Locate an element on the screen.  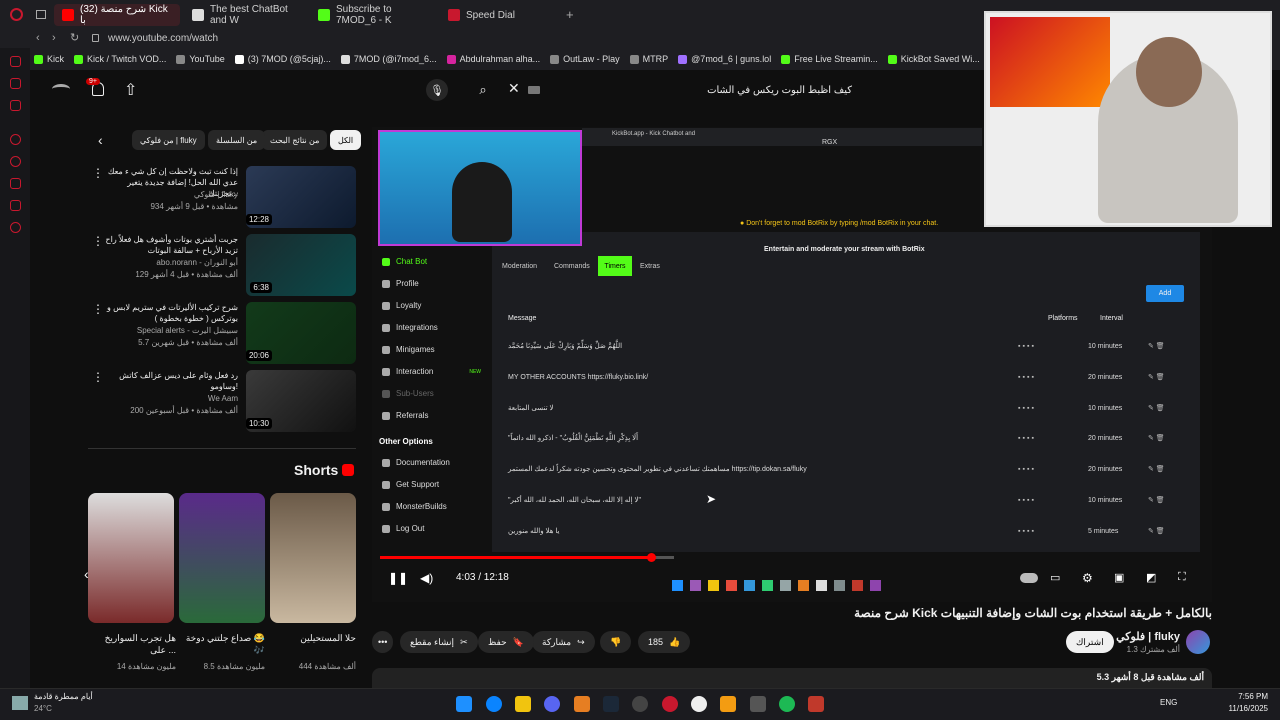
player-icon is located at coordinates (15, 139).